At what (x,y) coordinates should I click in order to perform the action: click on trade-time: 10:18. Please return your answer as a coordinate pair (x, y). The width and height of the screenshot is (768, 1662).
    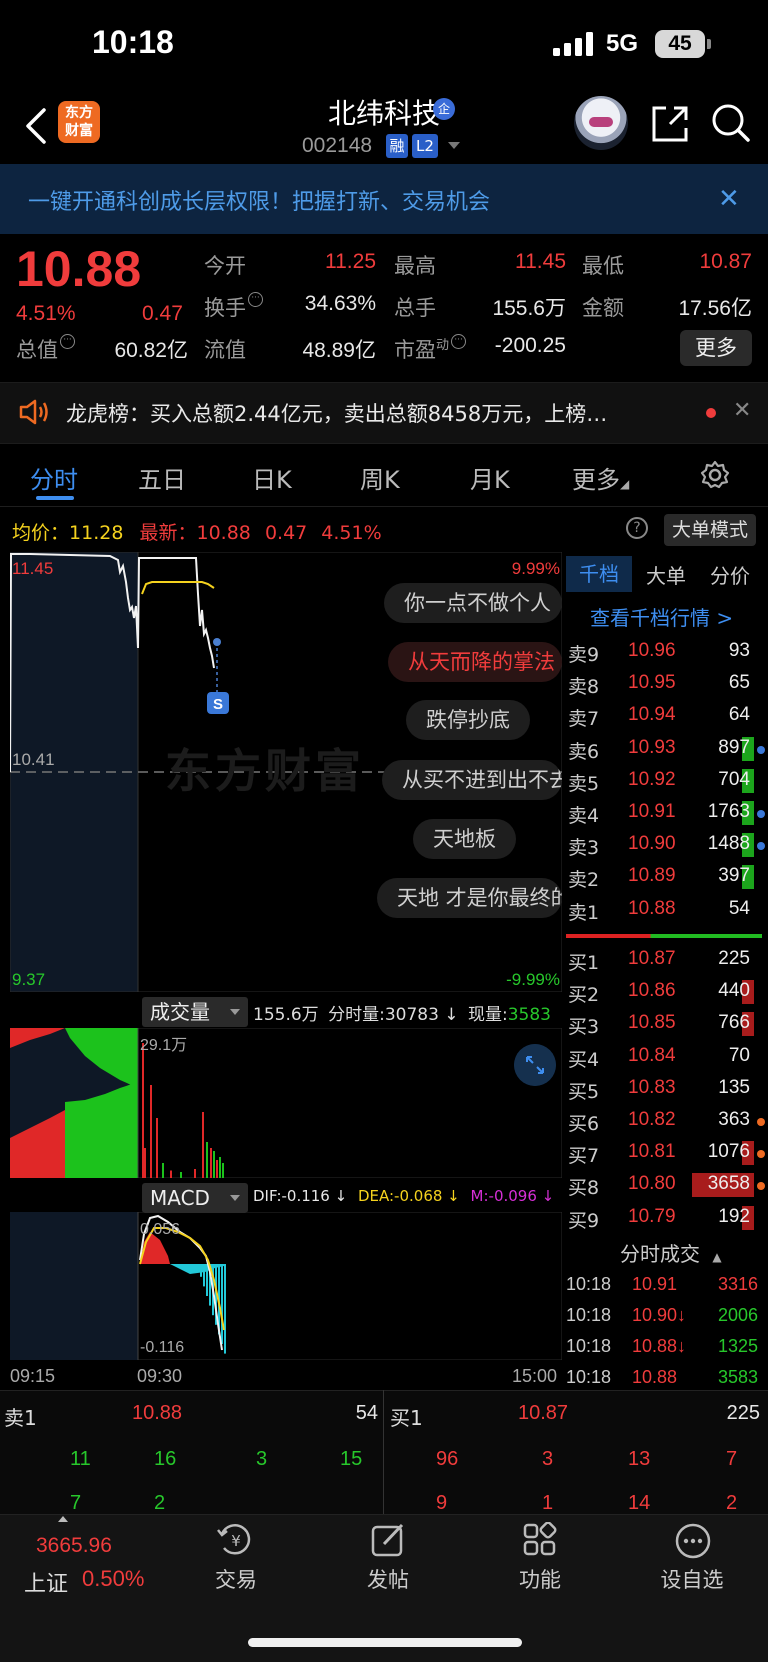
    Looking at the image, I should click on (589, 1377).